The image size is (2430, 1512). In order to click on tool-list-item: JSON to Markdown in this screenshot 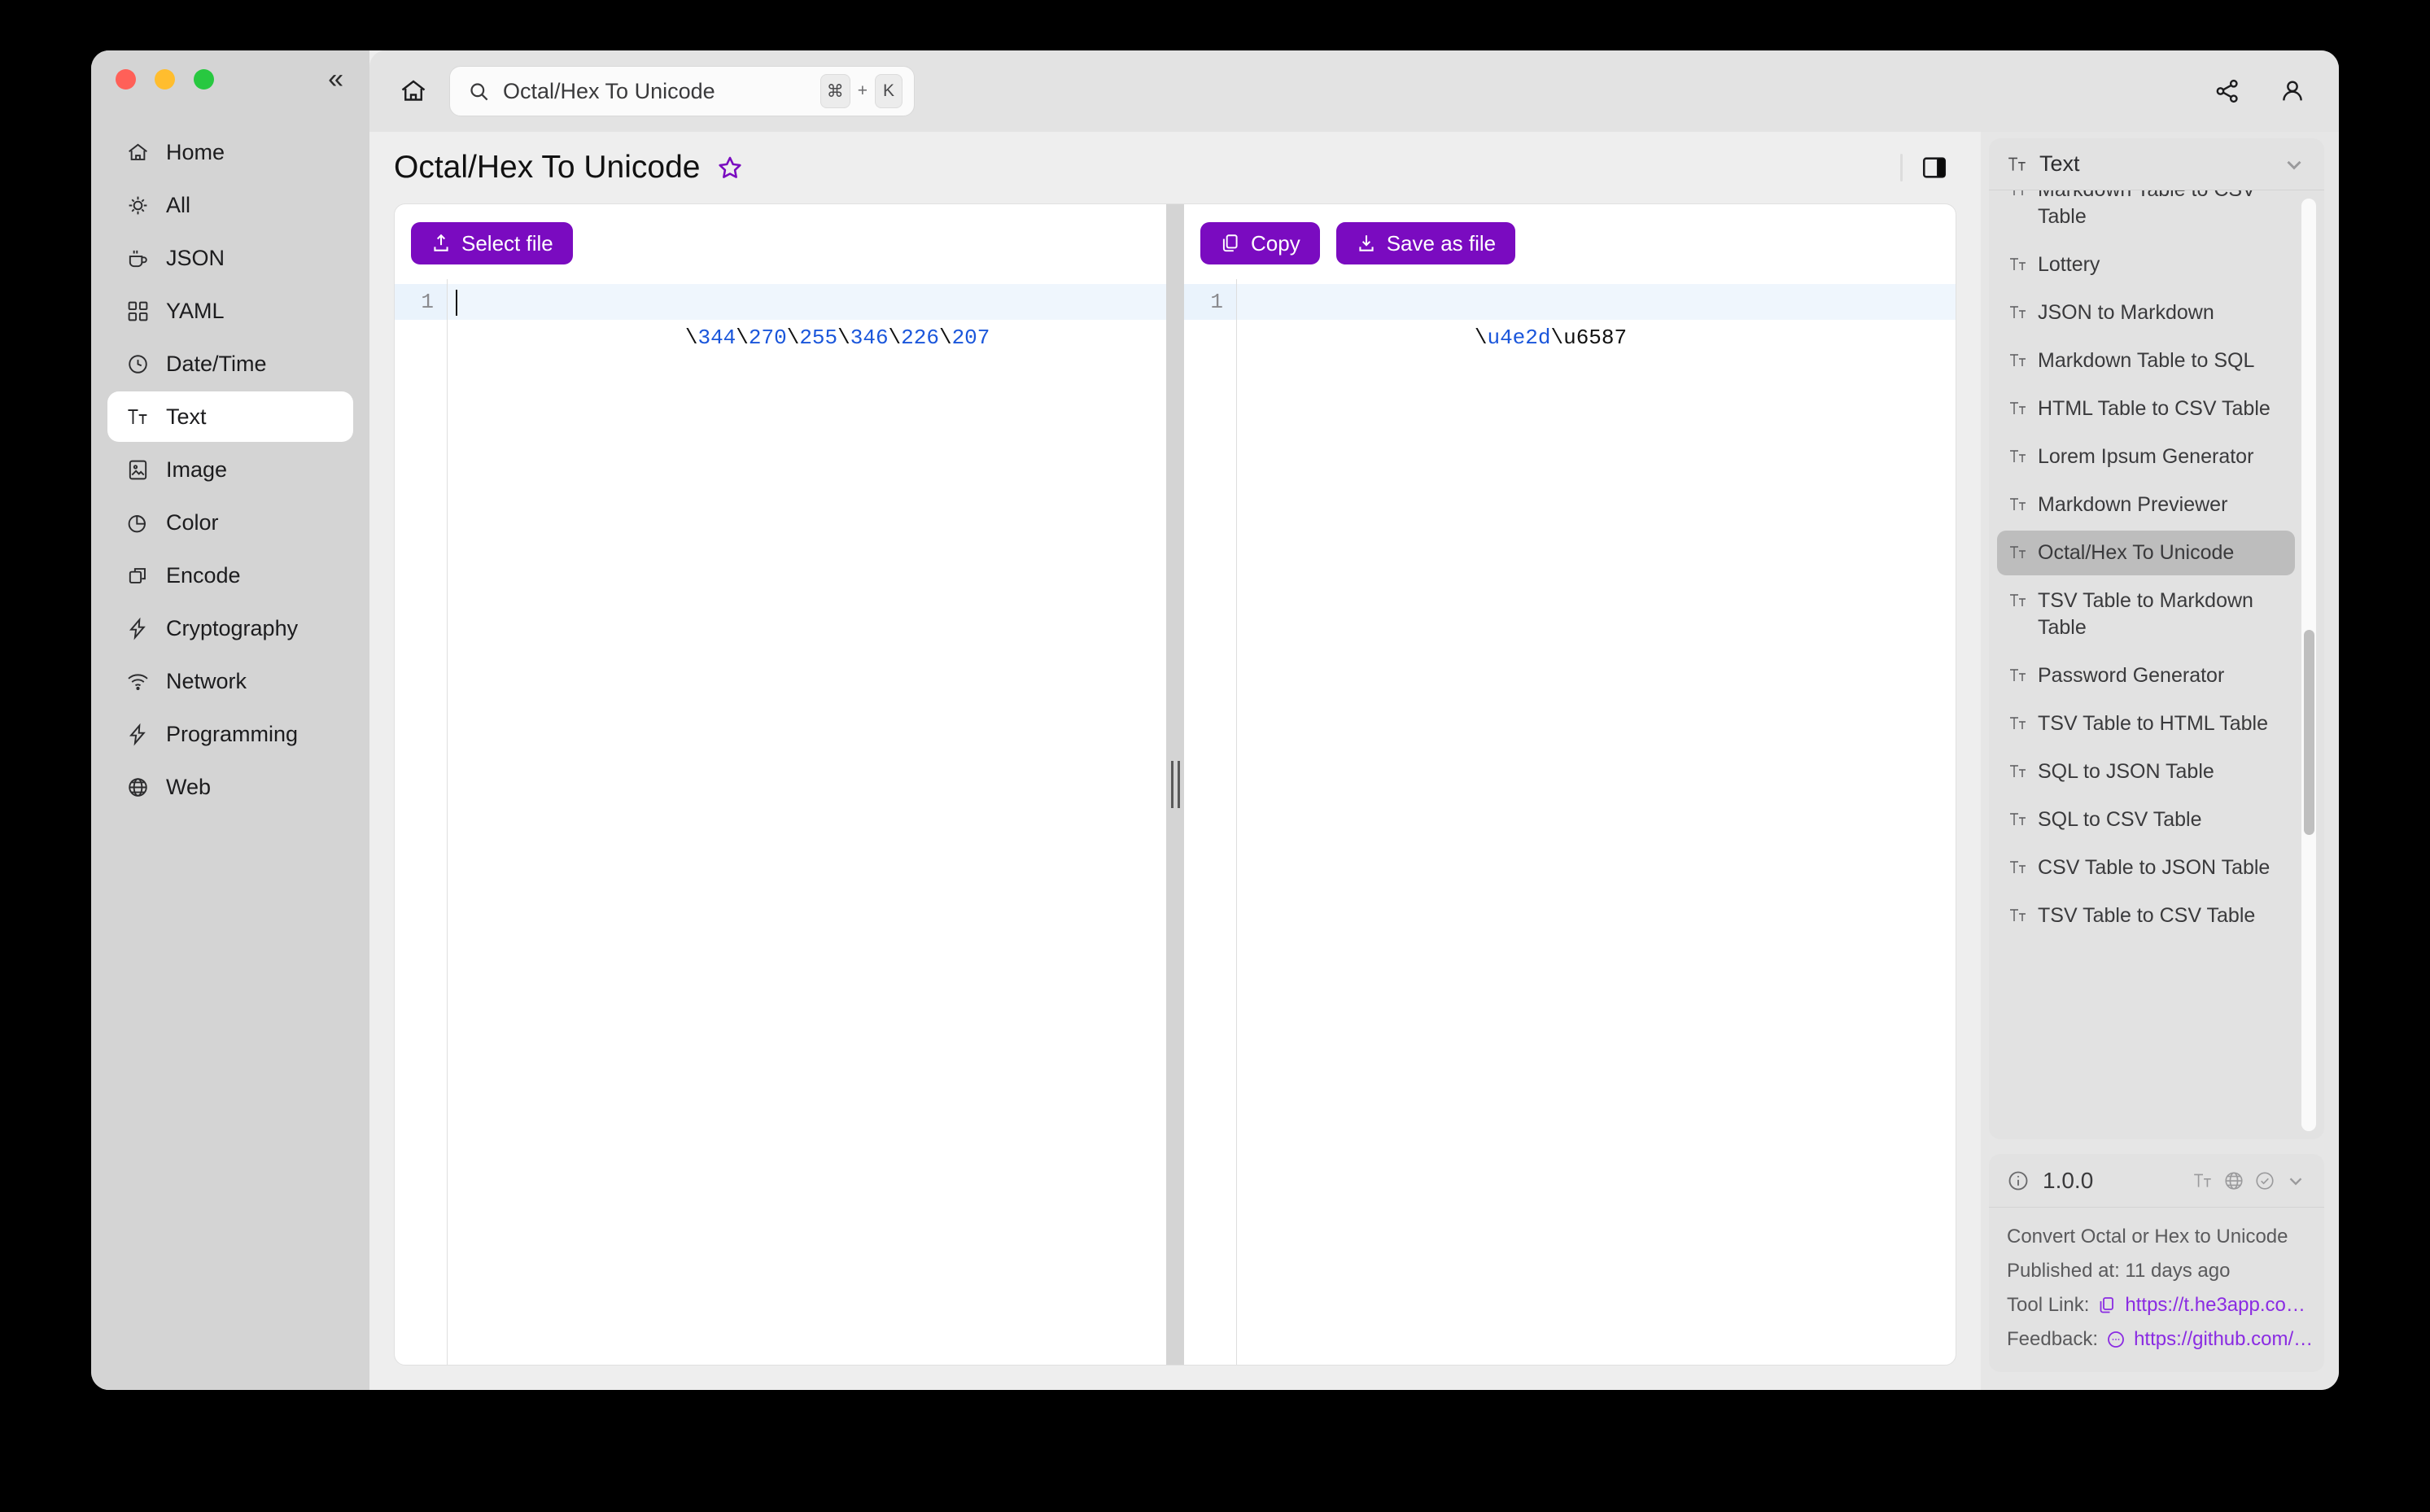, I will do `click(2146, 313)`.